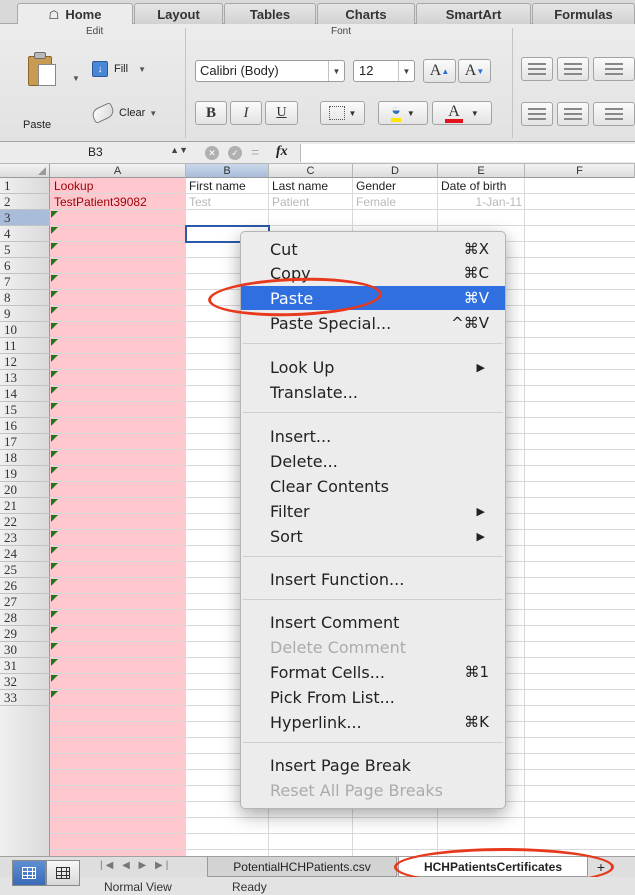 The image size is (635, 895). What do you see at coordinates (25, 634) in the screenshot?
I see `row-header-29: 29` at bounding box center [25, 634].